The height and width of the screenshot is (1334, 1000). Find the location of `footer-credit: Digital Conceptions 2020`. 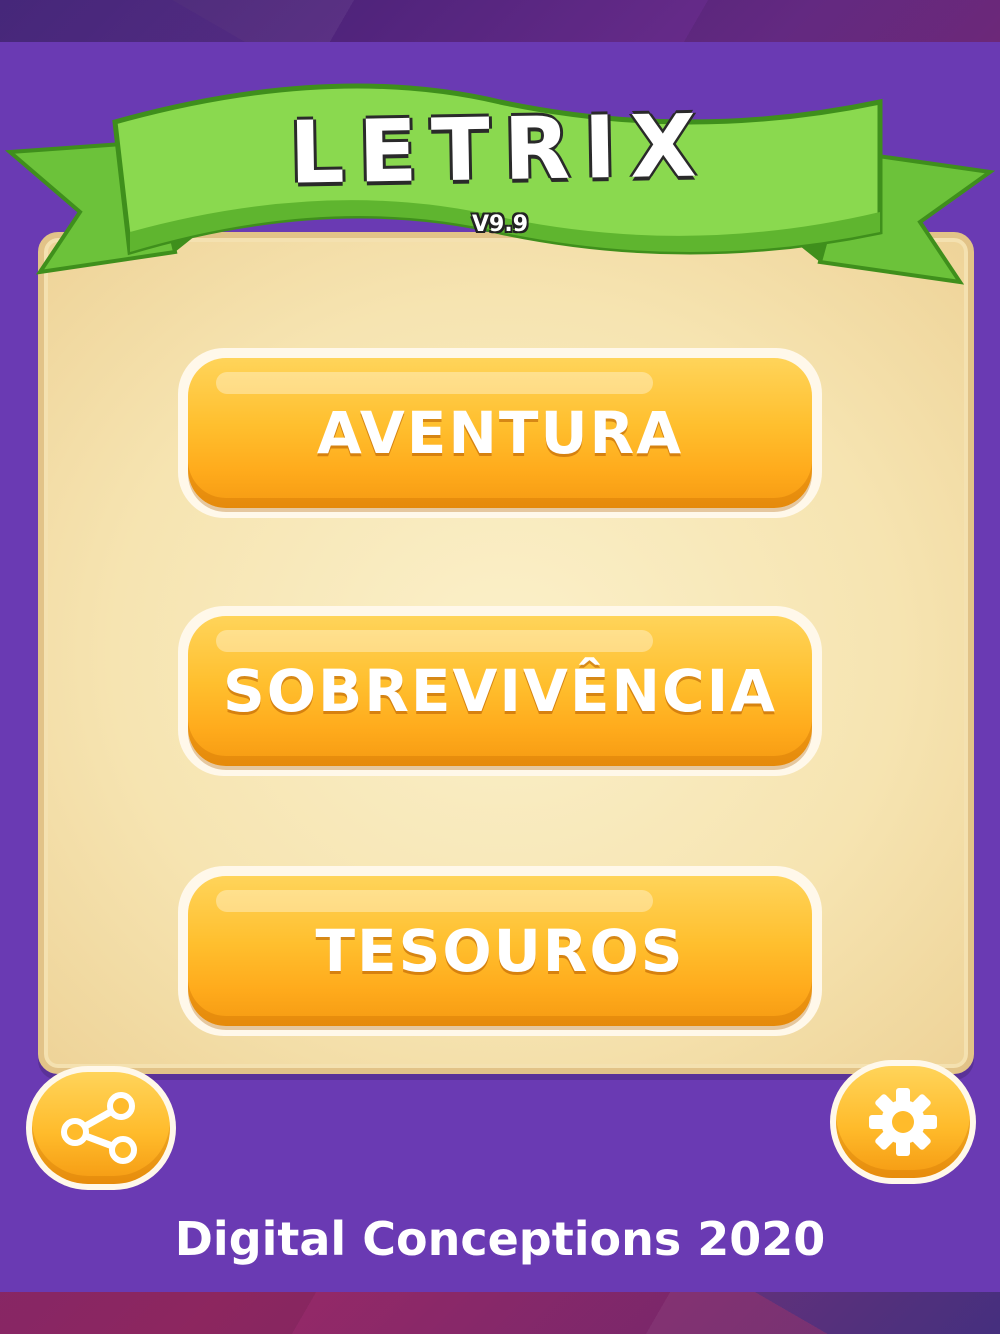

footer-credit: Digital Conceptions 2020 is located at coordinates (500, 1239).